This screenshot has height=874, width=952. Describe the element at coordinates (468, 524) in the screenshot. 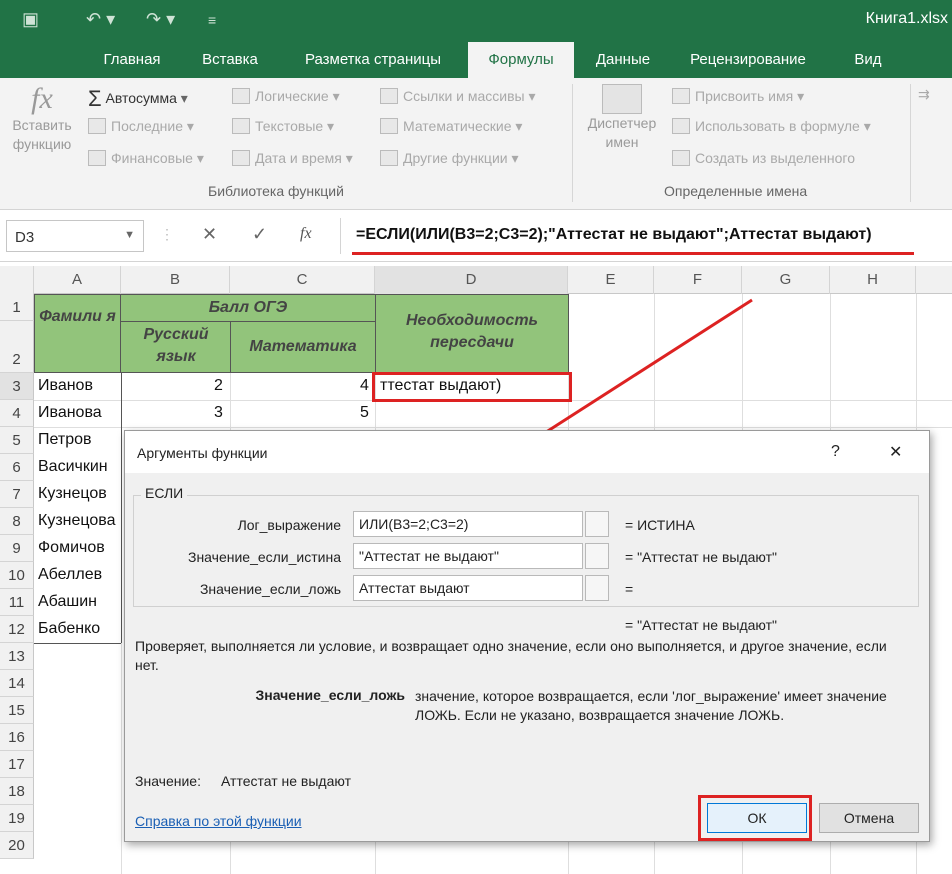

I see `arg-input-logical: ИЛИ(B3=2;C3=2)` at that location.